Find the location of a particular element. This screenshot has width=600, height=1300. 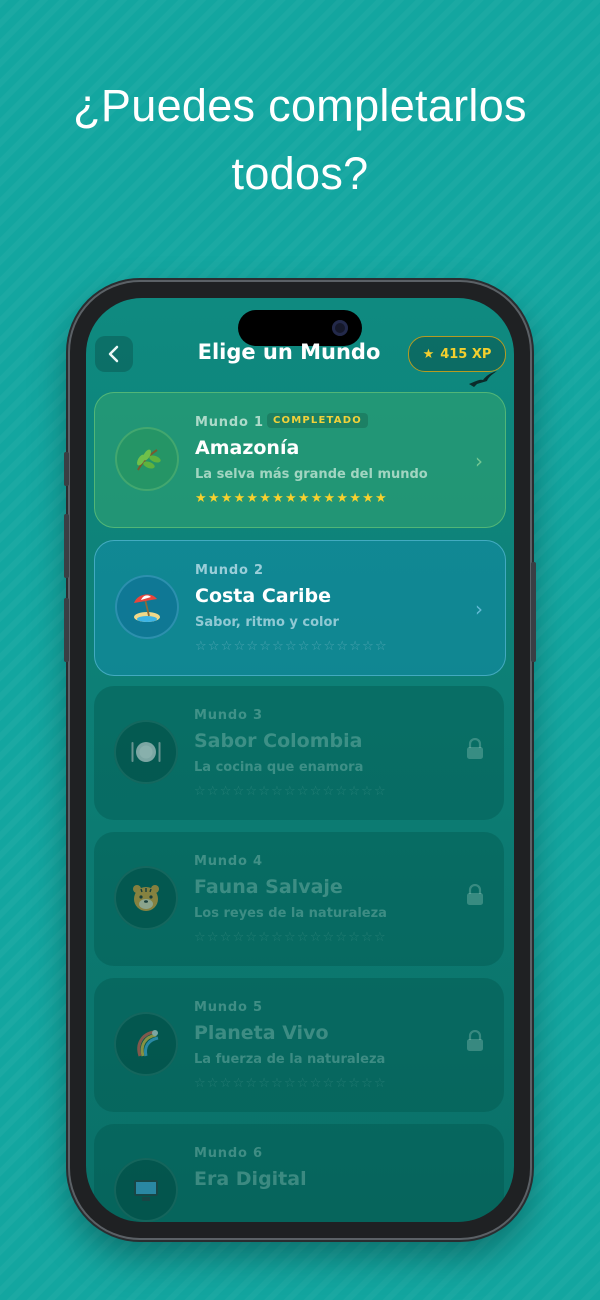

world-4-icon-circle is located at coordinates (146, 898).